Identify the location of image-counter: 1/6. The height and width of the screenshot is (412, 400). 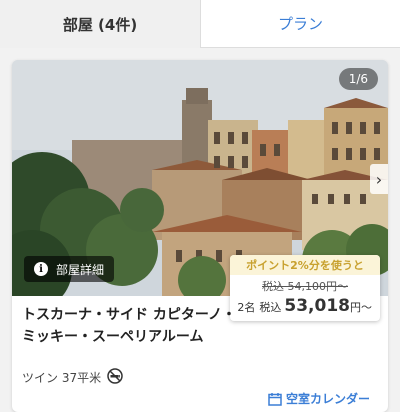
(358, 79).